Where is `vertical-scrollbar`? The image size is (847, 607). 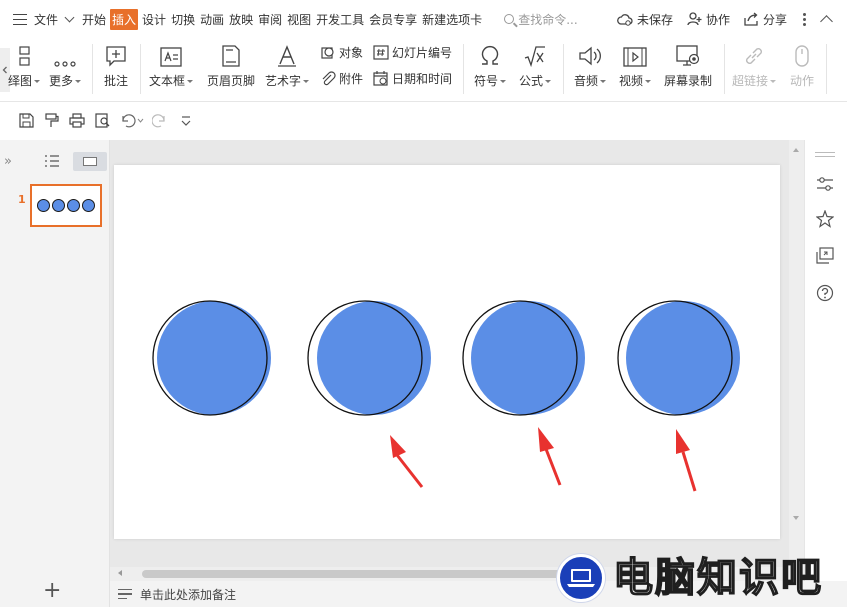
vertical-scrollbar is located at coordinates (796, 353).